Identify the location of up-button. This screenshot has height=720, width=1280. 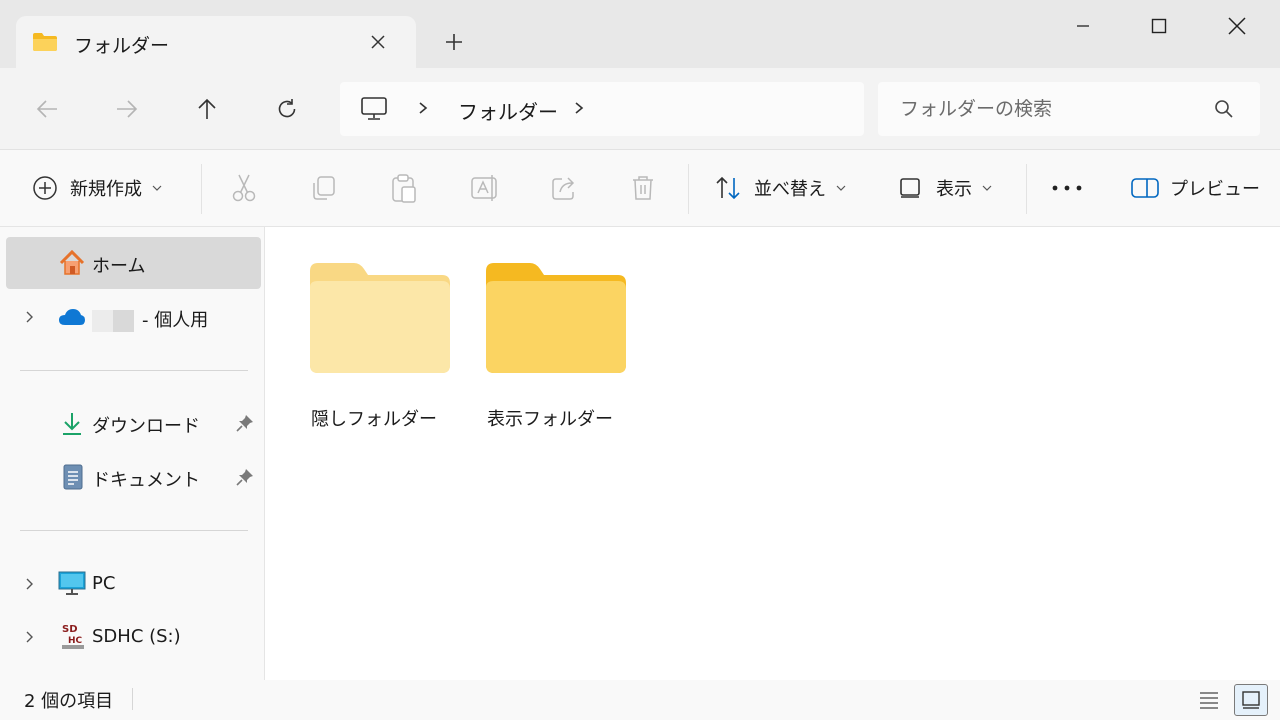
(207, 109).